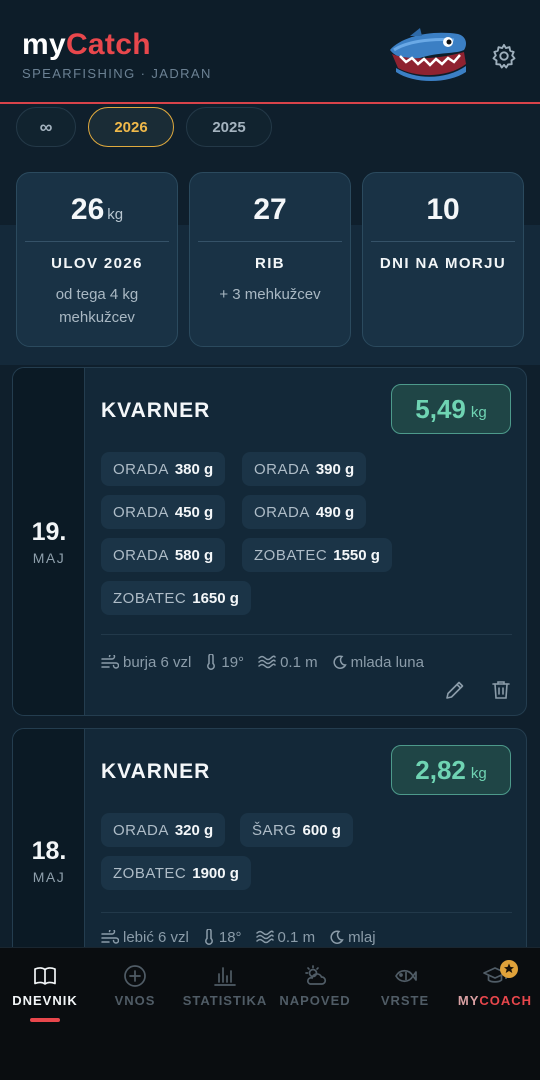 The height and width of the screenshot is (1080, 540). I want to click on year-tabs: ∞ 2026 2025, so click(144, 127).